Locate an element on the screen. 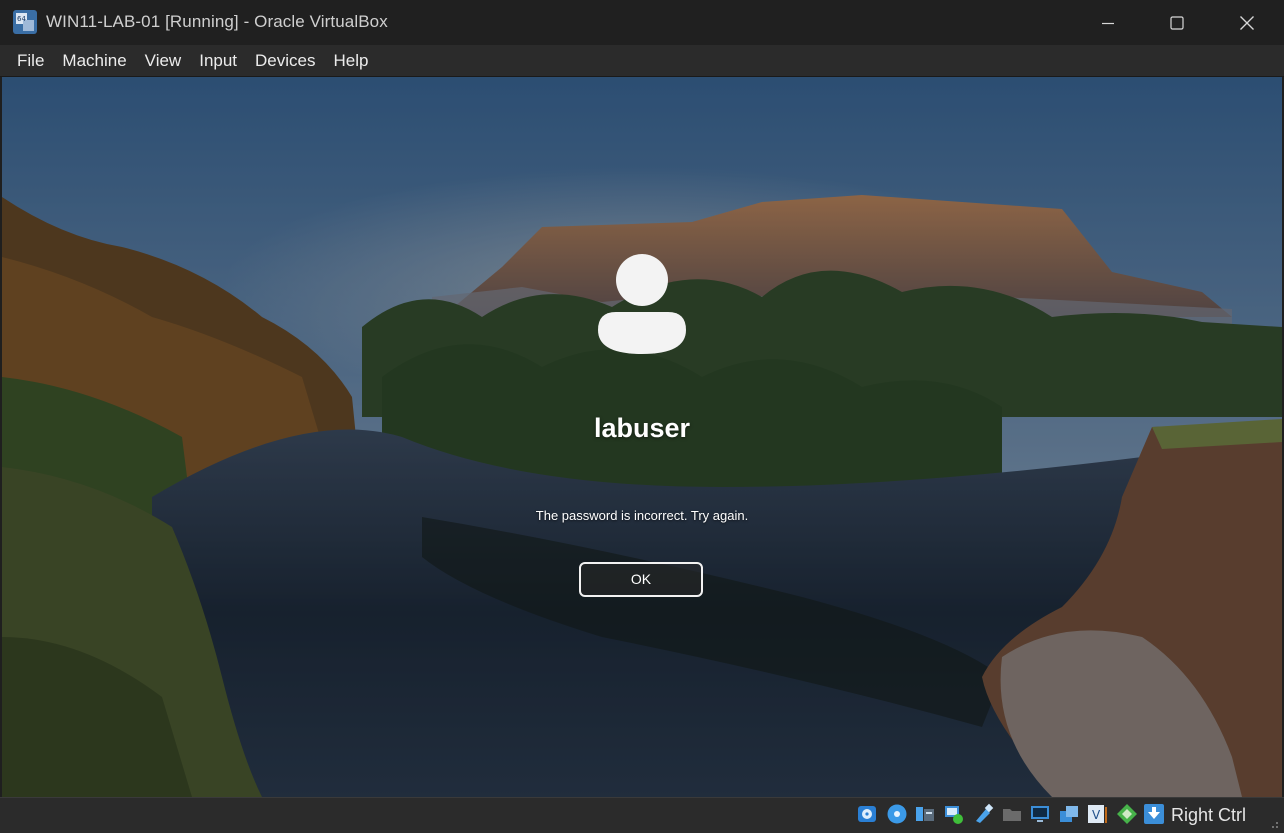 The image size is (1284, 833). network-icon is located at coordinates (954, 814).